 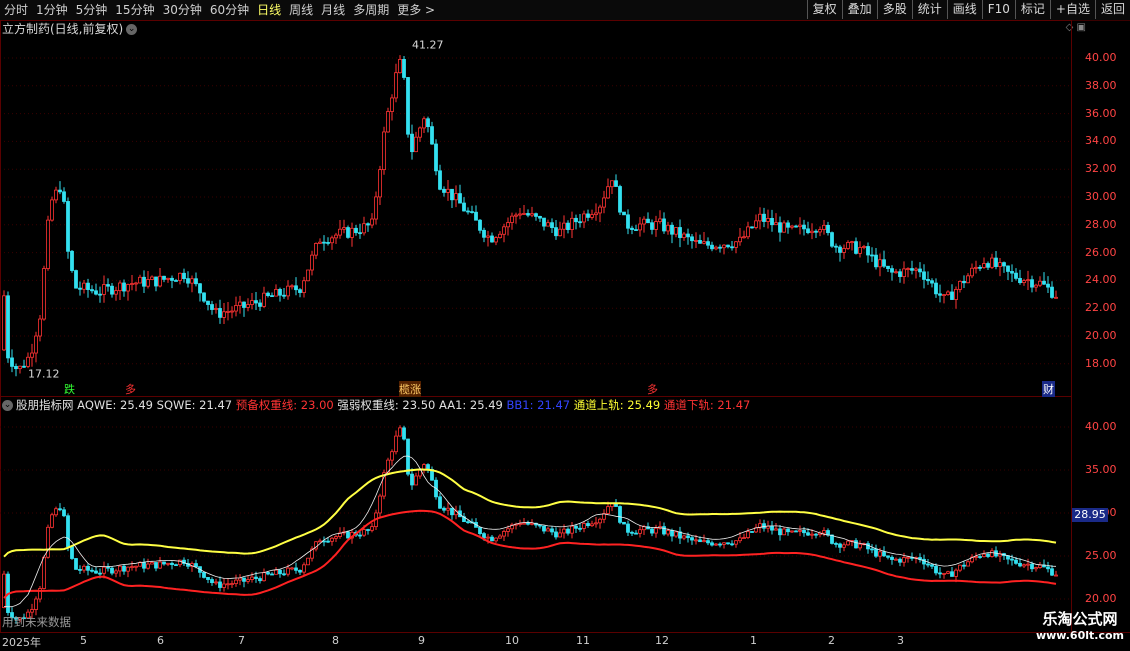 What do you see at coordinates (998, 9) in the screenshot?
I see `toolbar-button-5: F10` at bounding box center [998, 9].